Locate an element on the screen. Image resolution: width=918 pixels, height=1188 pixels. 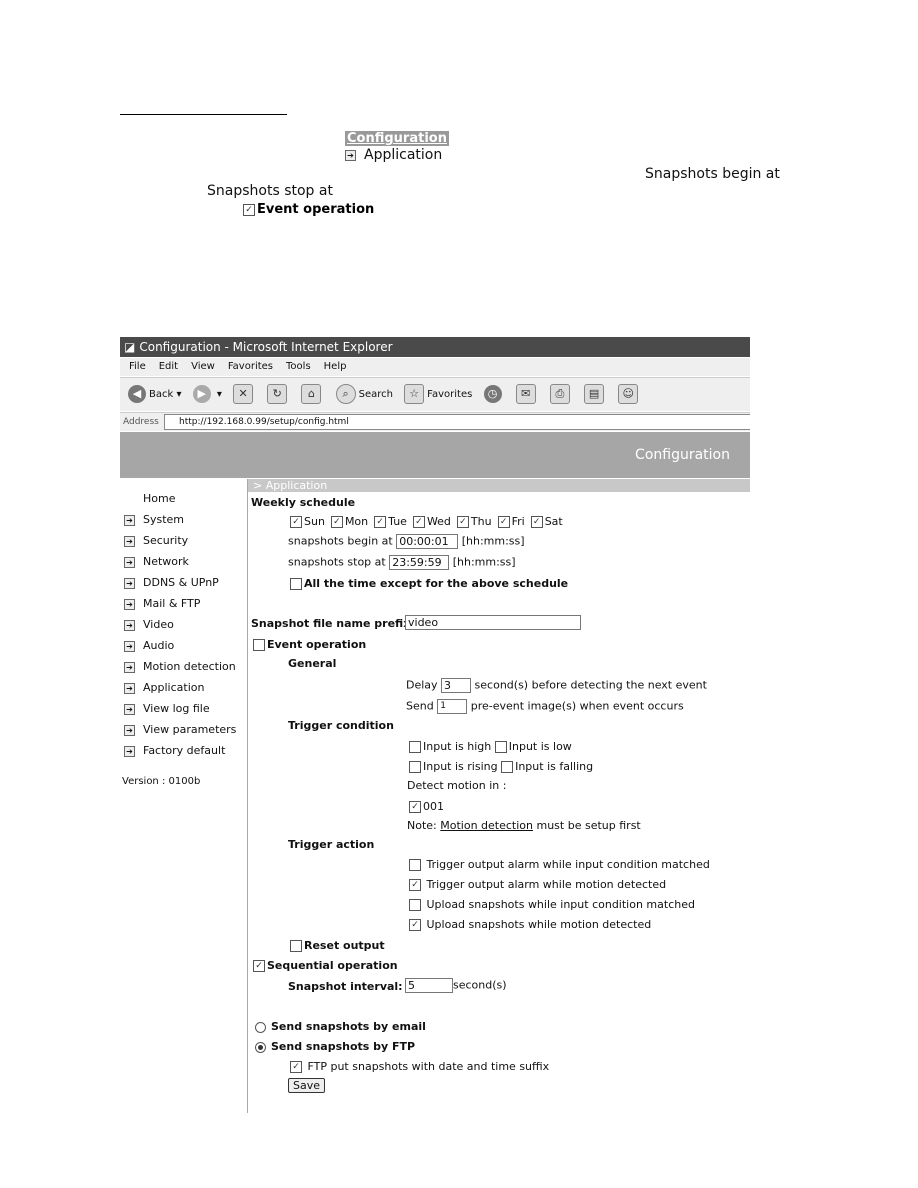
history-icon: ◷ is located at coordinates (492, 394).